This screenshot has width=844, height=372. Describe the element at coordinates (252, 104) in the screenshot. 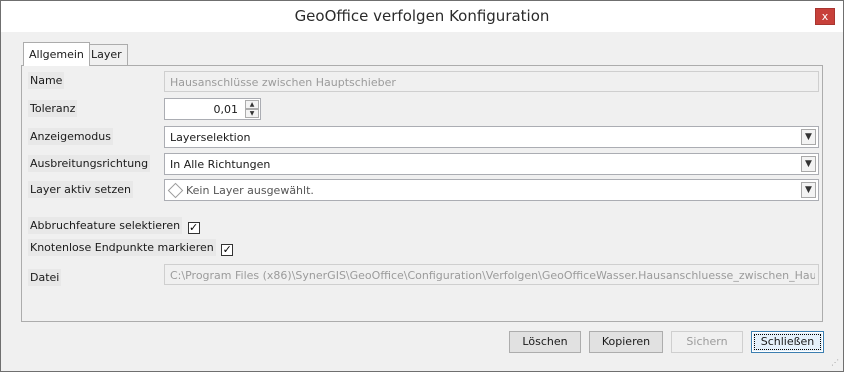

I see `spin-up-icon: ▲` at that location.